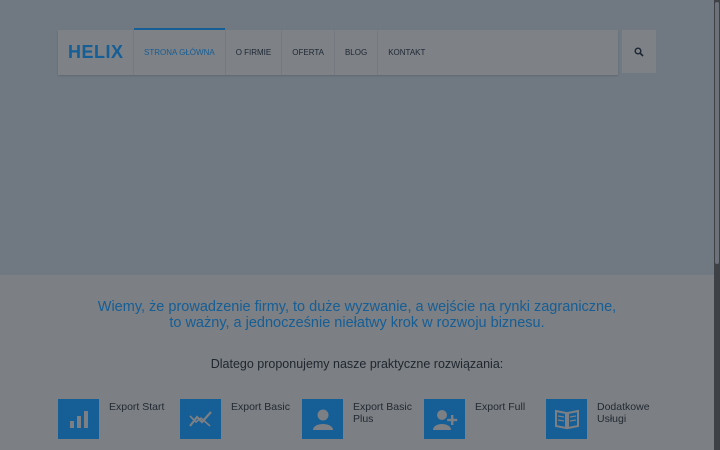 This screenshot has height=450, width=720. I want to click on nav-item-home: STRONA GŁÓWNA, so click(179, 51).